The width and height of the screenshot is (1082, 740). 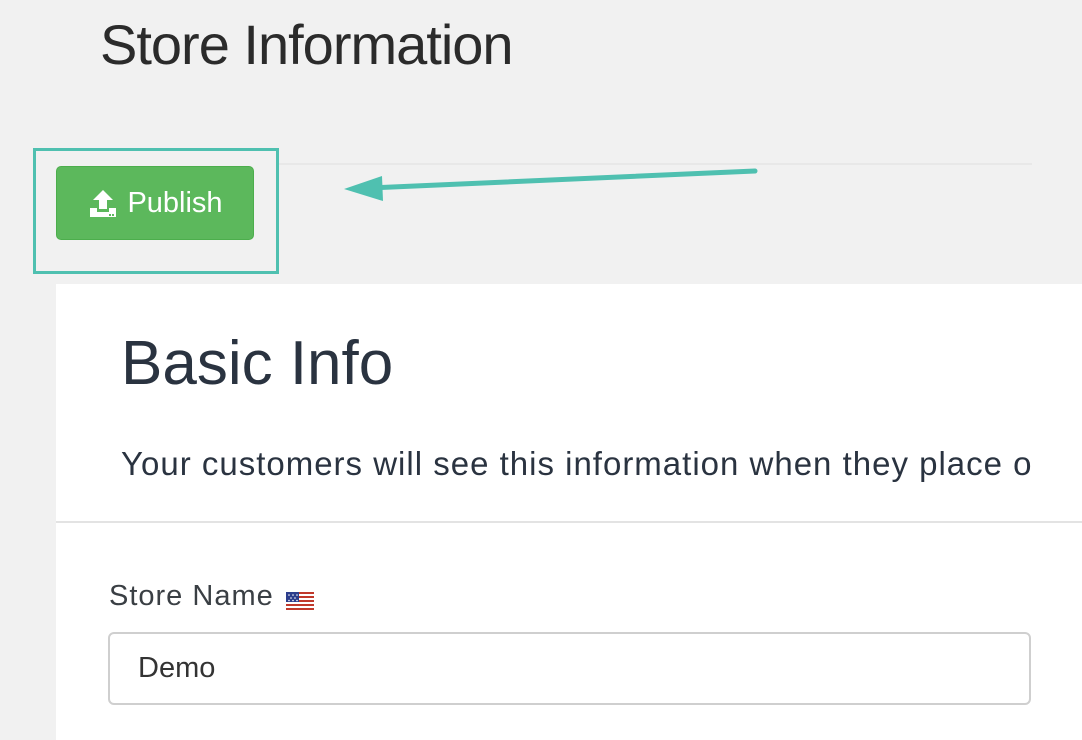 What do you see at coordinates (569, 668) in the screenshot?
I see `store-name-input` at bounding box center [569, 668].